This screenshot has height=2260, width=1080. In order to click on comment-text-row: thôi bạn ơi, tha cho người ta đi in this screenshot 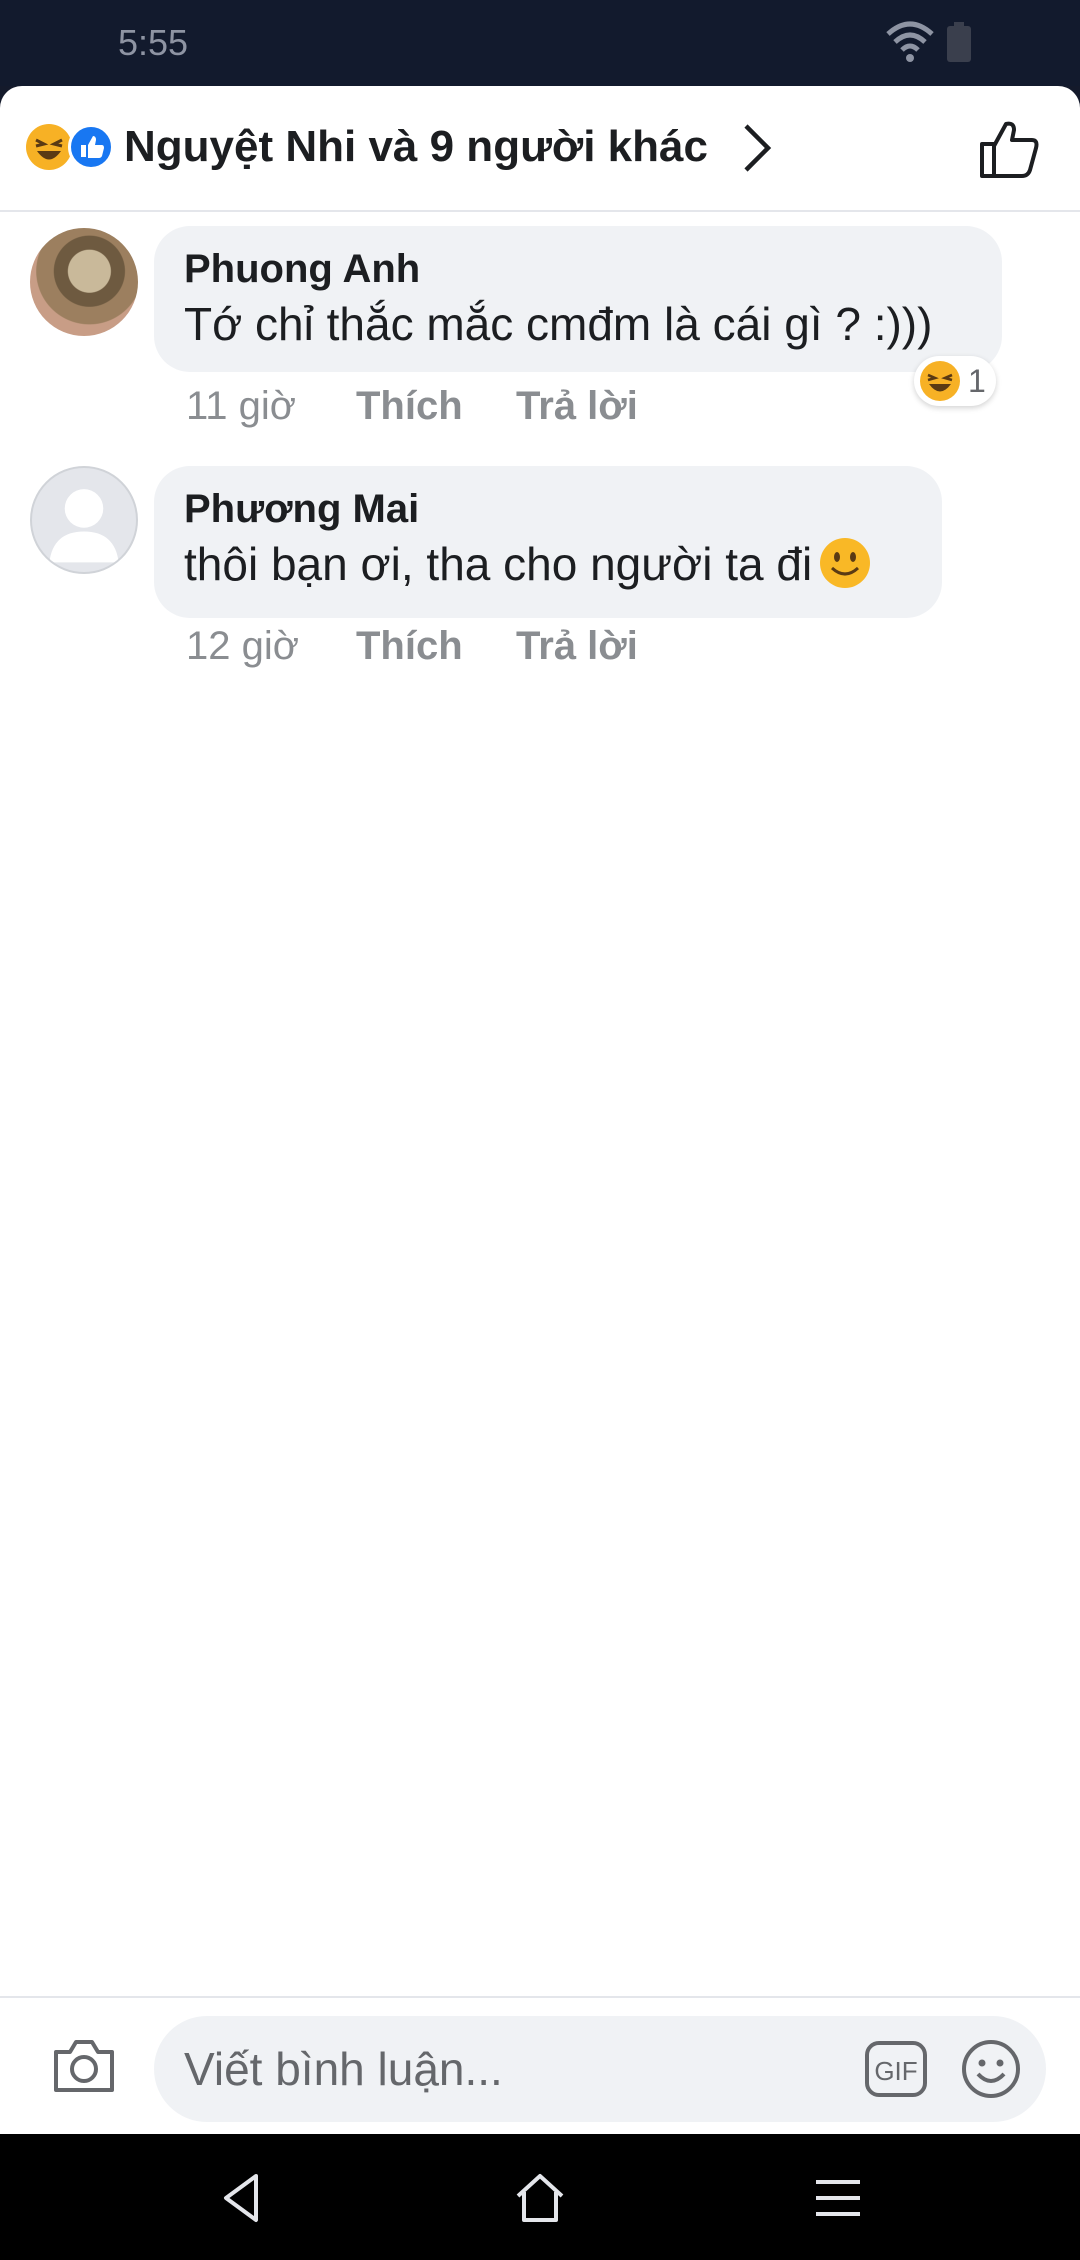, I will do `click(548, 564)`.